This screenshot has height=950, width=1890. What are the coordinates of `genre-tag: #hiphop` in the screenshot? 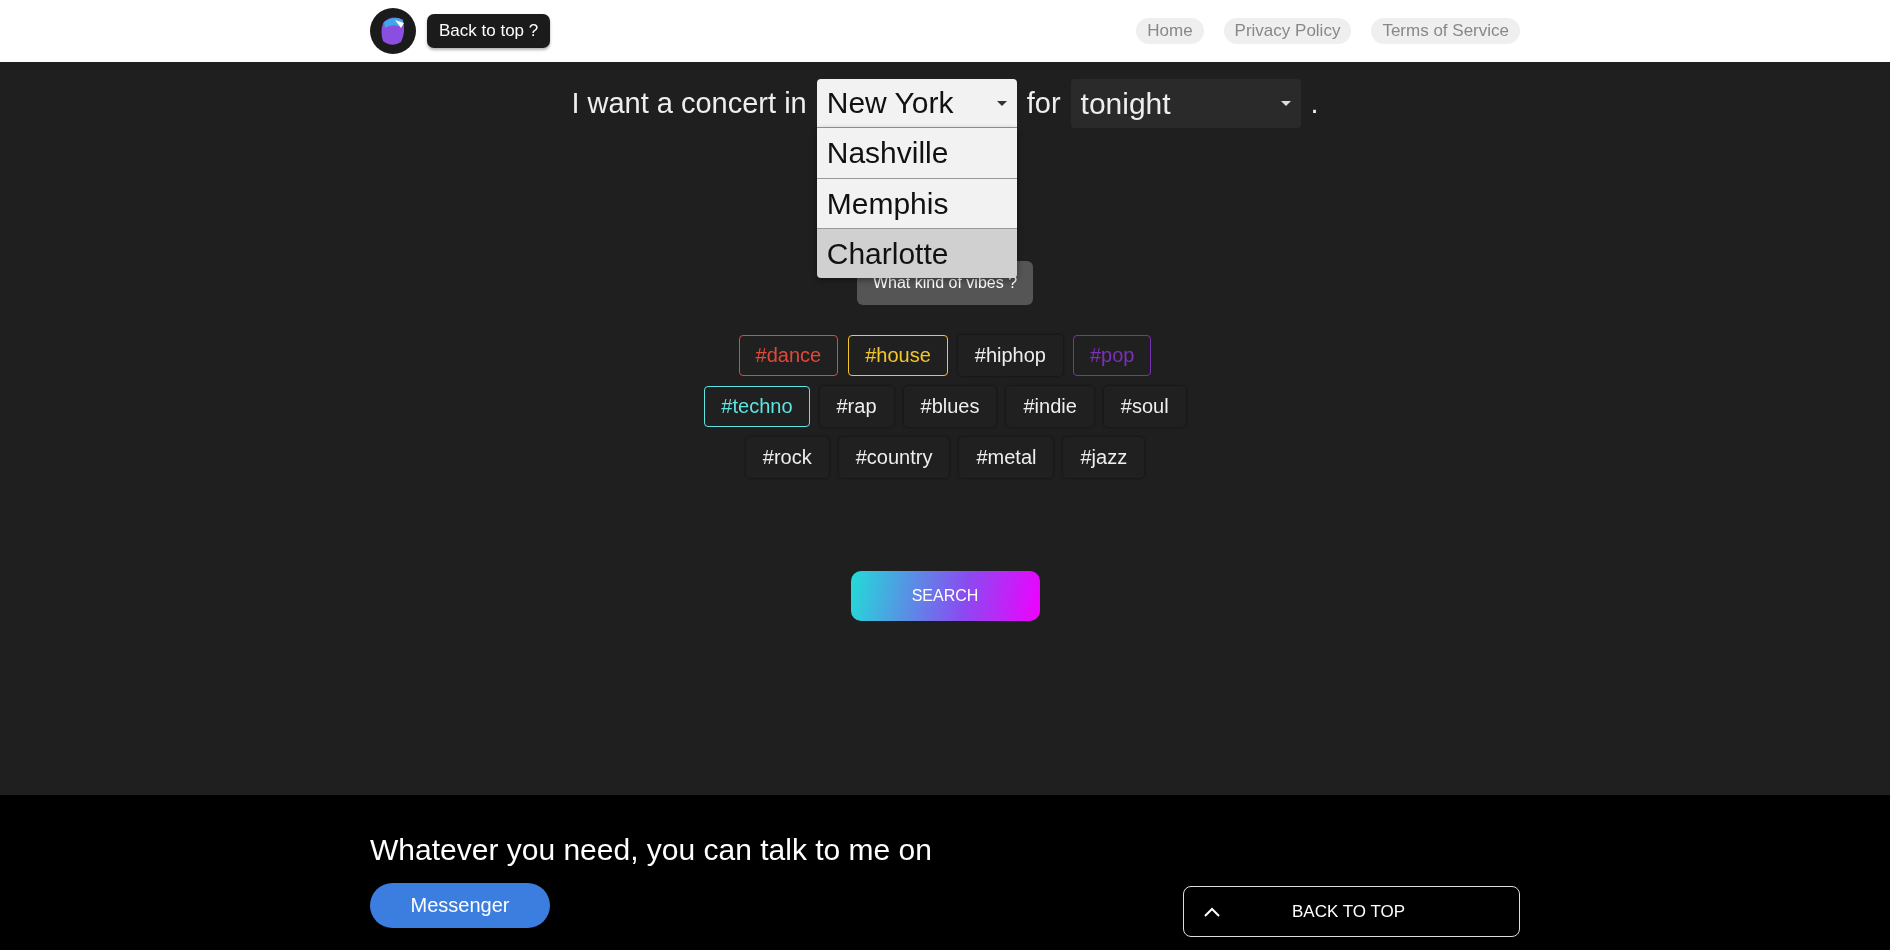 It's located at (1010, 355).